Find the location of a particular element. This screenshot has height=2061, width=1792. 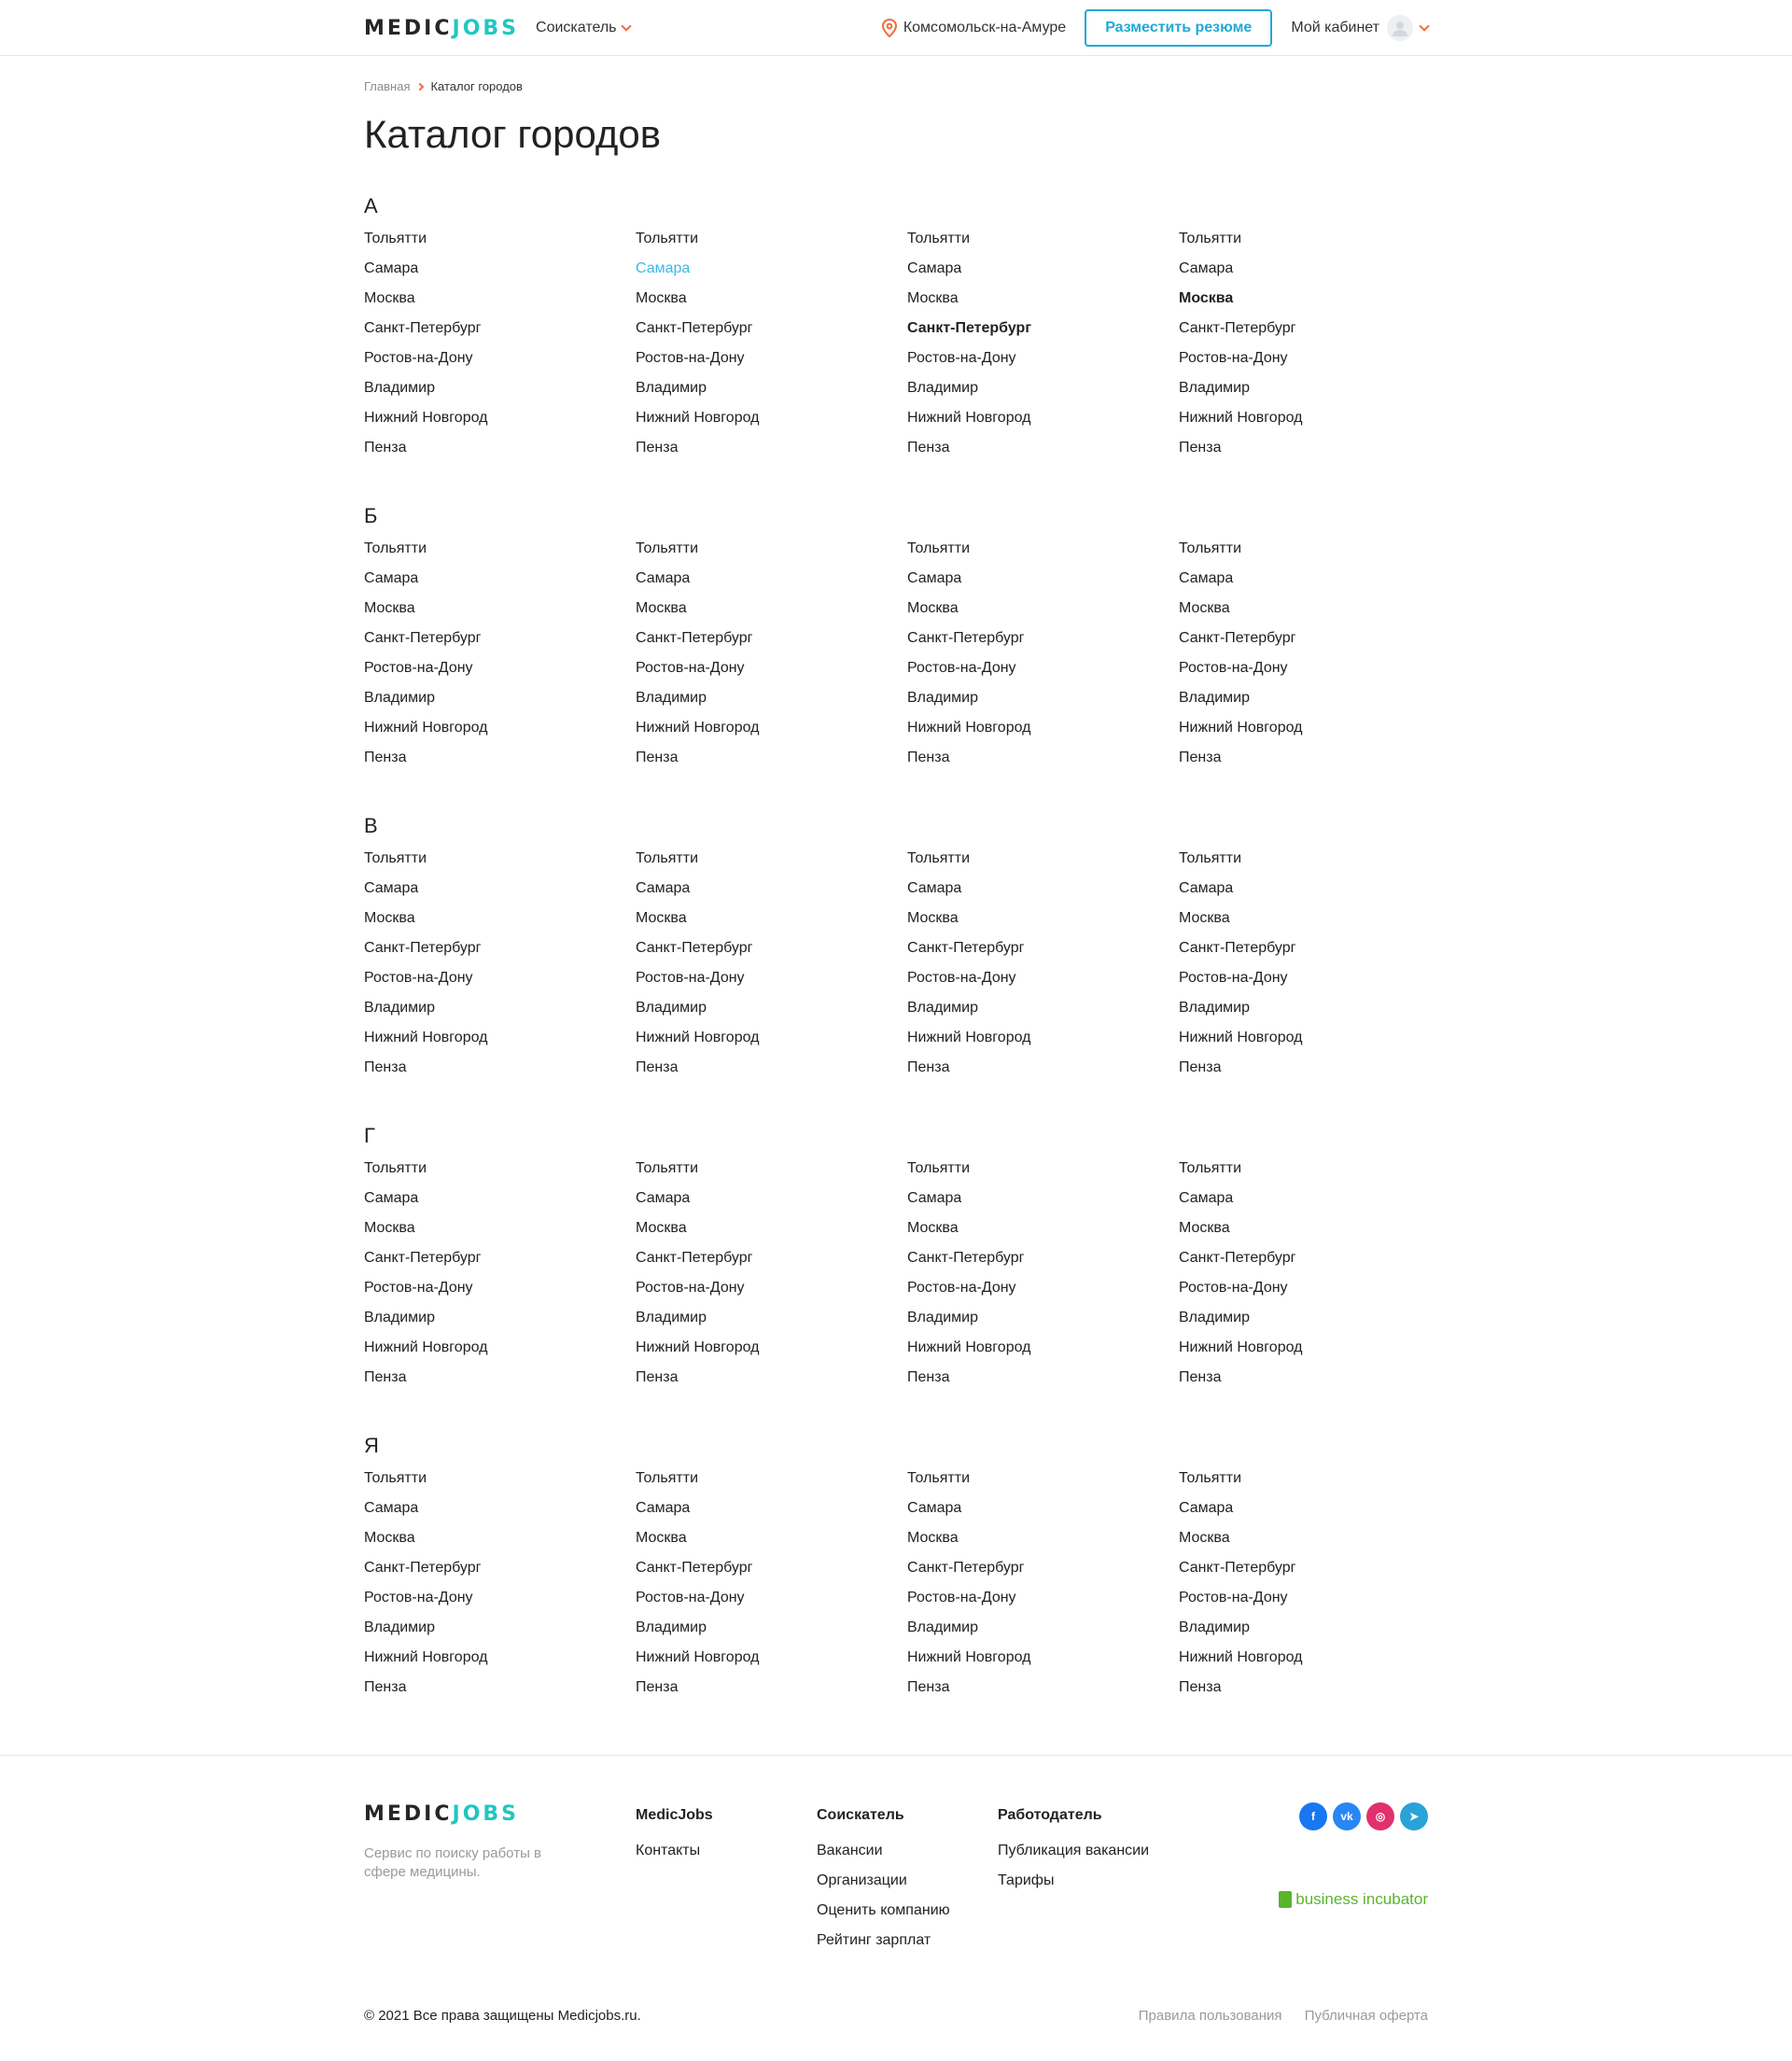

breadcrumb-home: Главная is located at coordinates (387, 86).